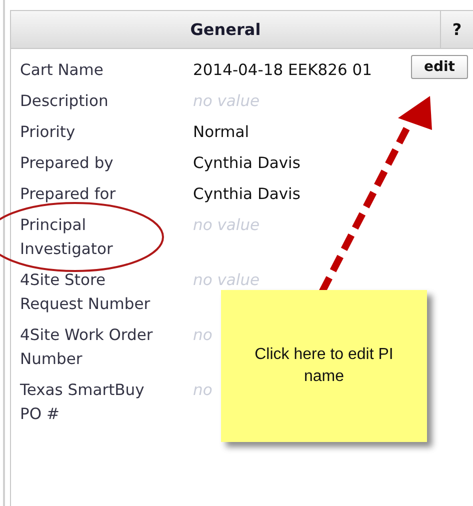 This screenshot has height=506, width=473. Describe the element at coordinates (324, 366) in the screenshot. I see `sticky-note: Click here to edit PI name` at that location.